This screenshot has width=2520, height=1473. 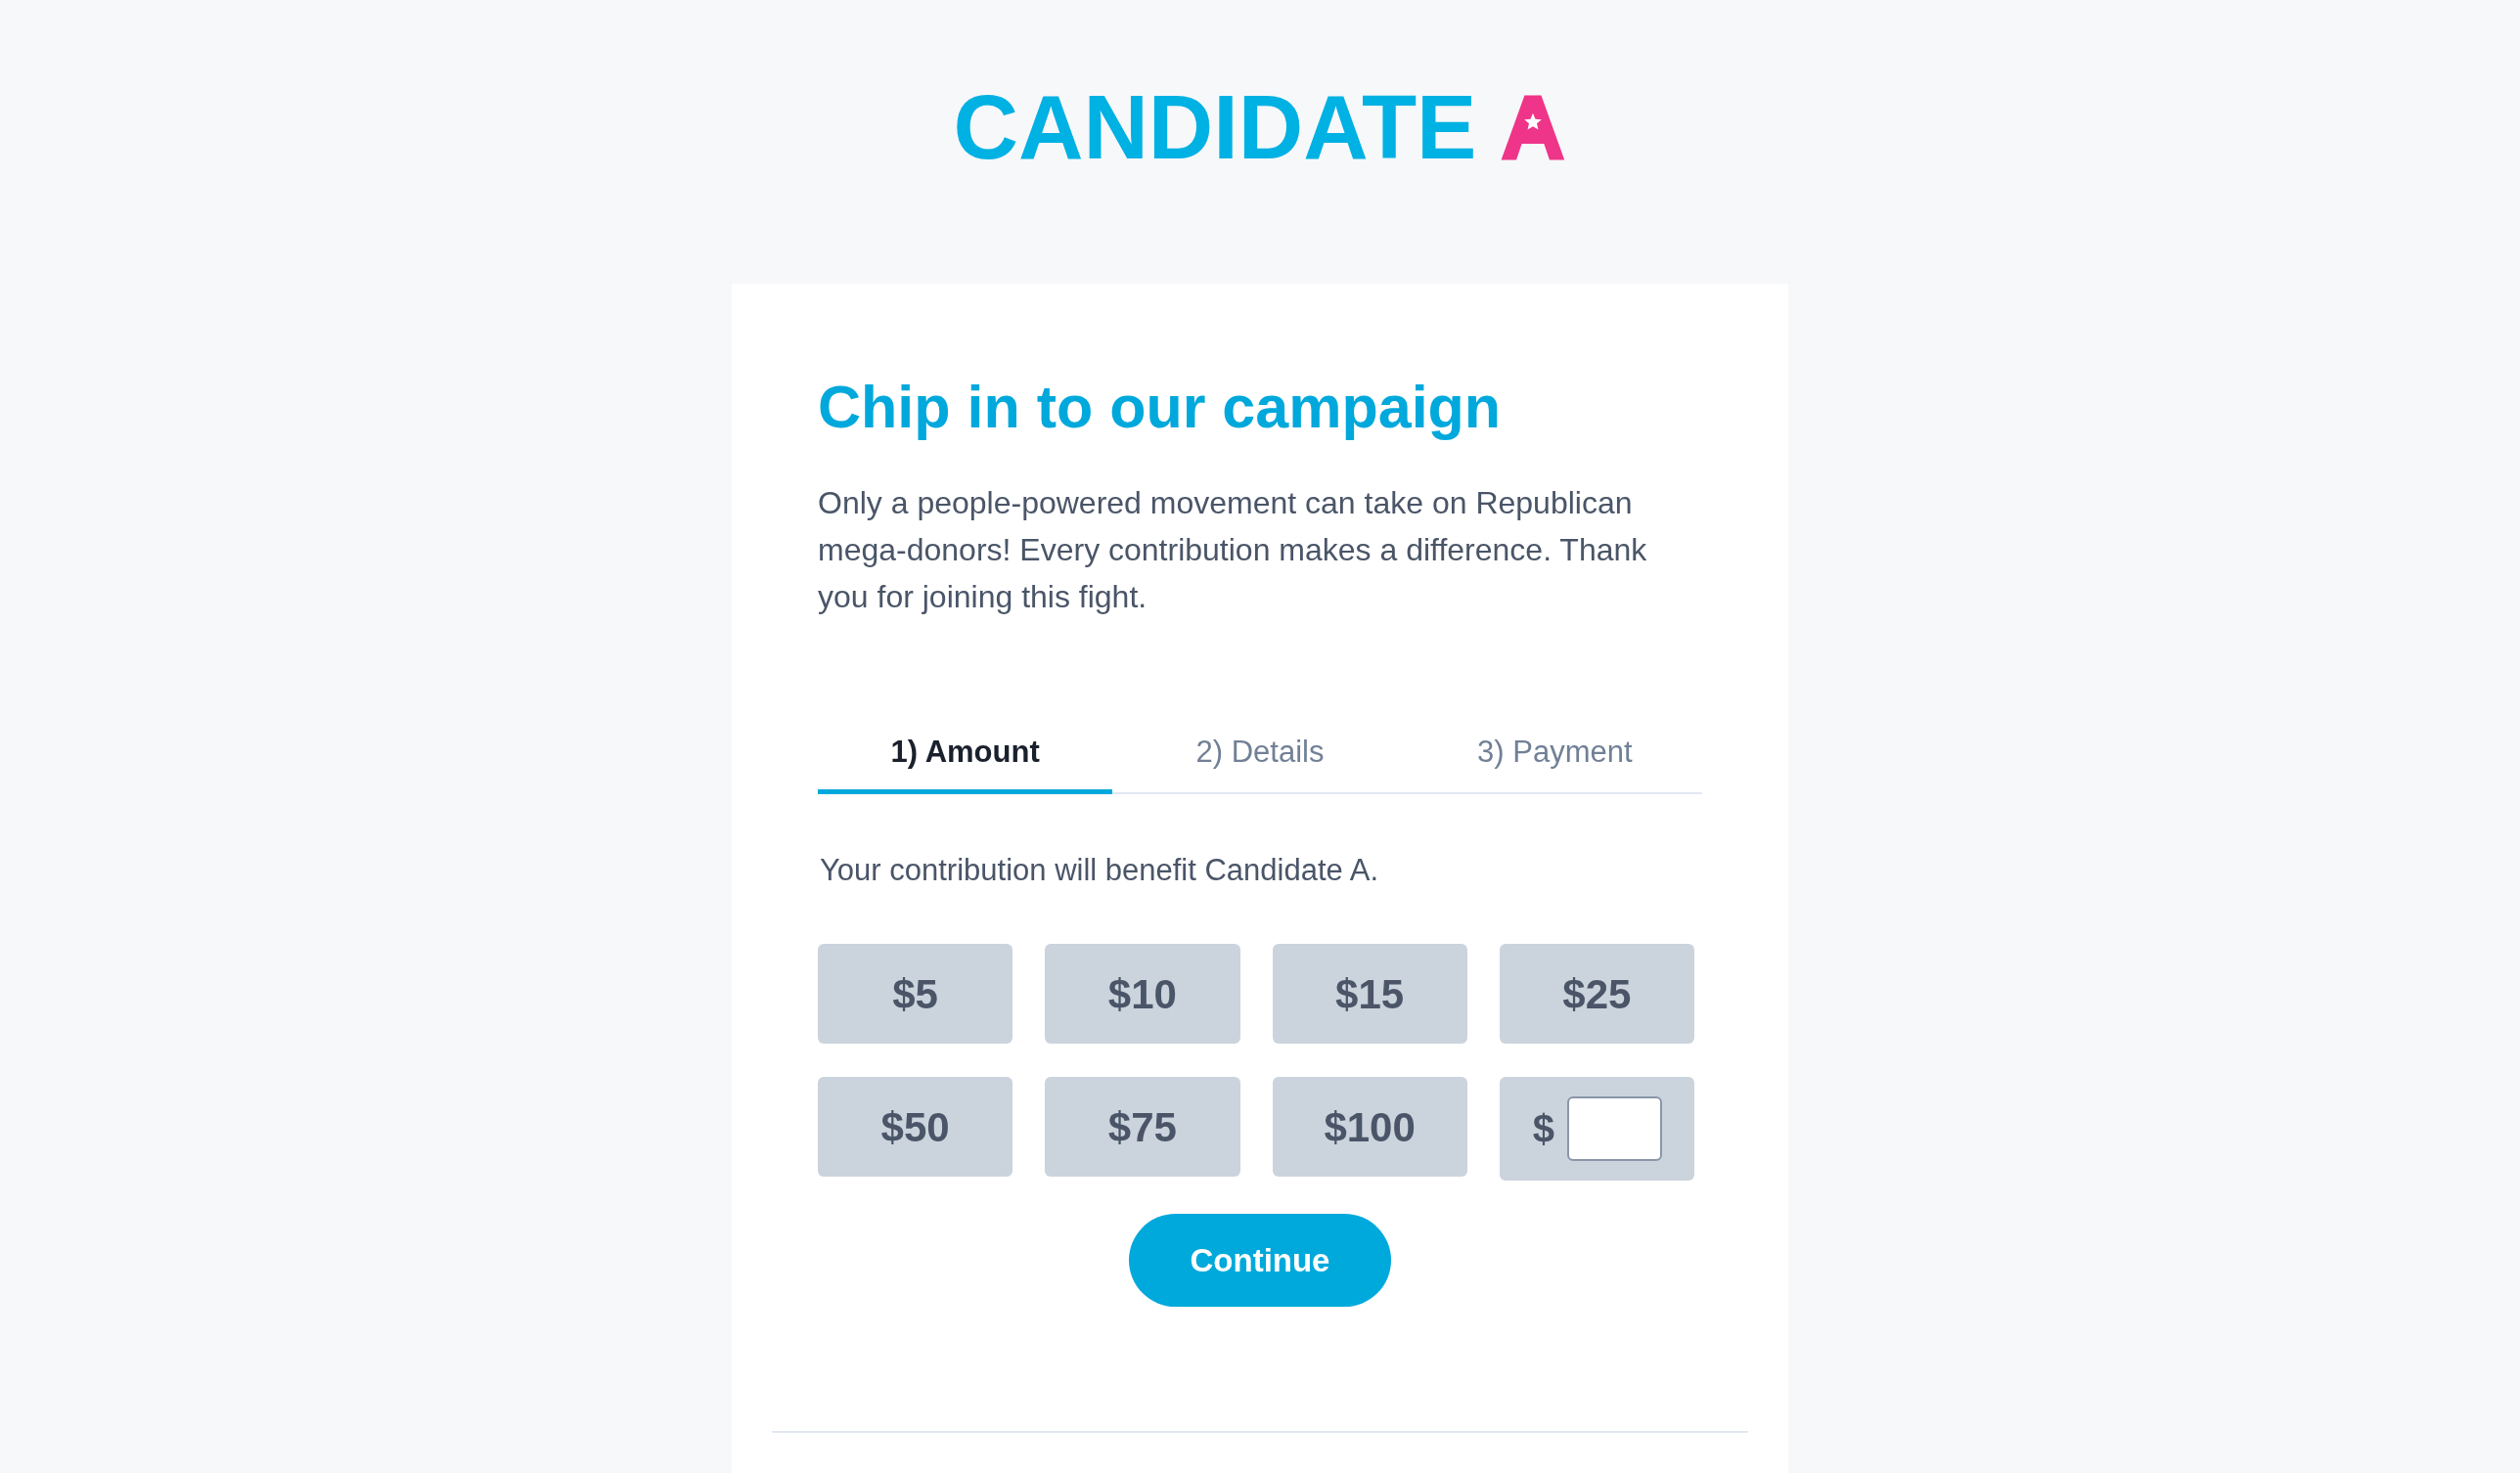 I want to click on amount-button: $15, so click(x=1369, y=994).